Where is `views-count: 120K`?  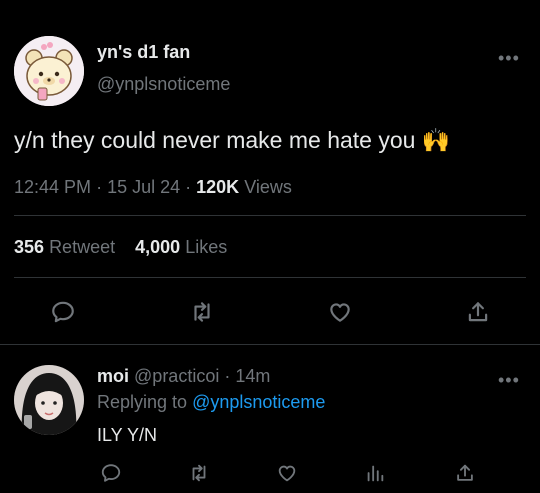
views-count: 120K is located at coordinates (218, 187).